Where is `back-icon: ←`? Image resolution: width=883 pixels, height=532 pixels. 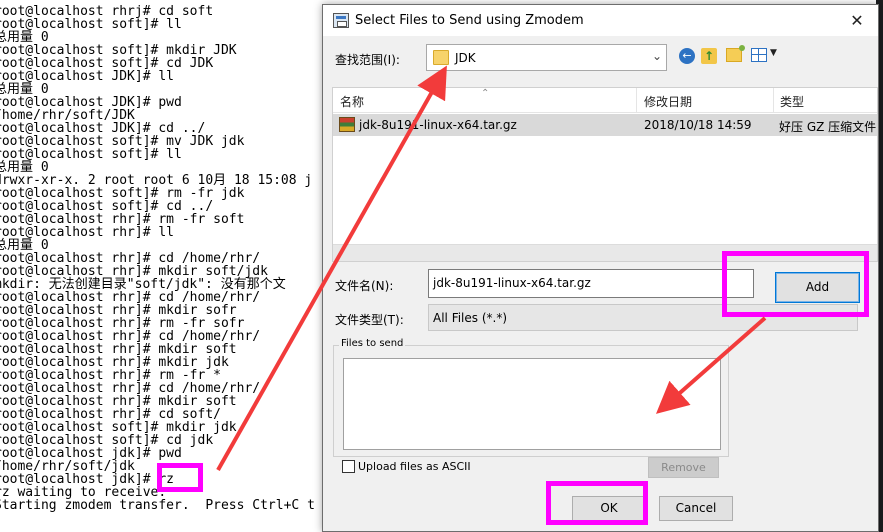 back-icon: ← is located at coordinates (687, 56).